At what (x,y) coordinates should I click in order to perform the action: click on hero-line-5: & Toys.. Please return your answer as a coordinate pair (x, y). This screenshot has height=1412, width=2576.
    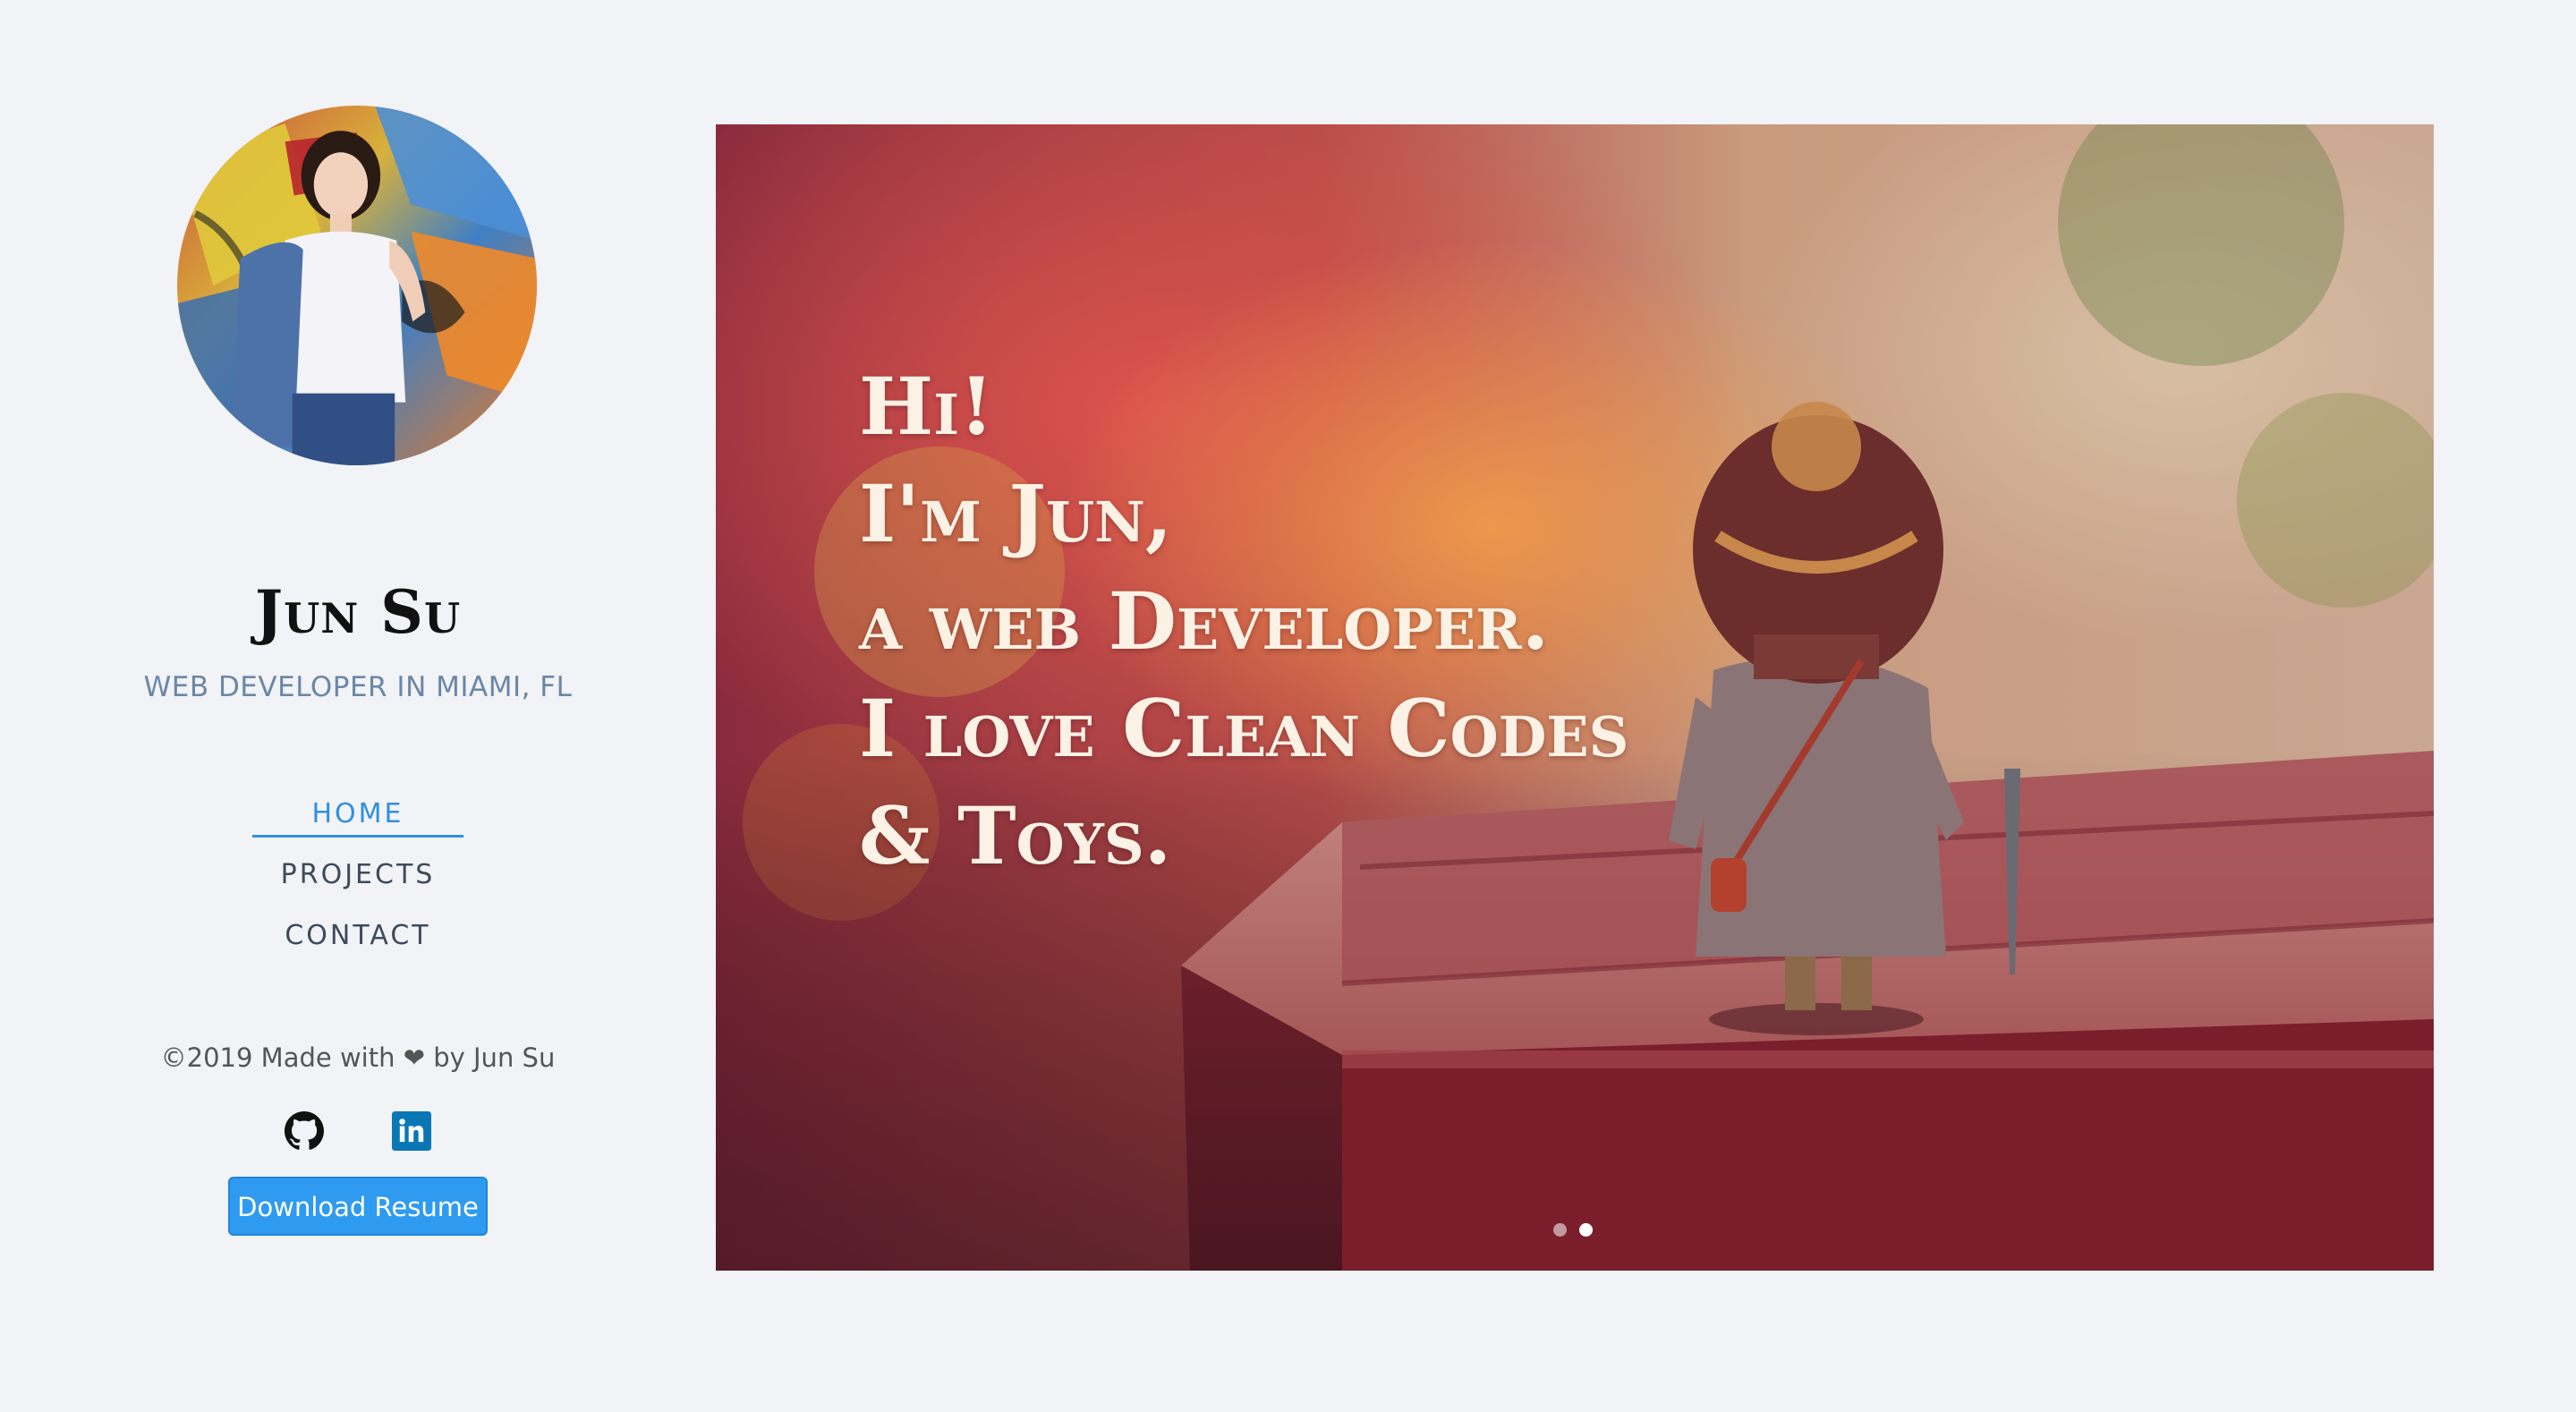
    Looking at the image, I should click on (1015, 836).